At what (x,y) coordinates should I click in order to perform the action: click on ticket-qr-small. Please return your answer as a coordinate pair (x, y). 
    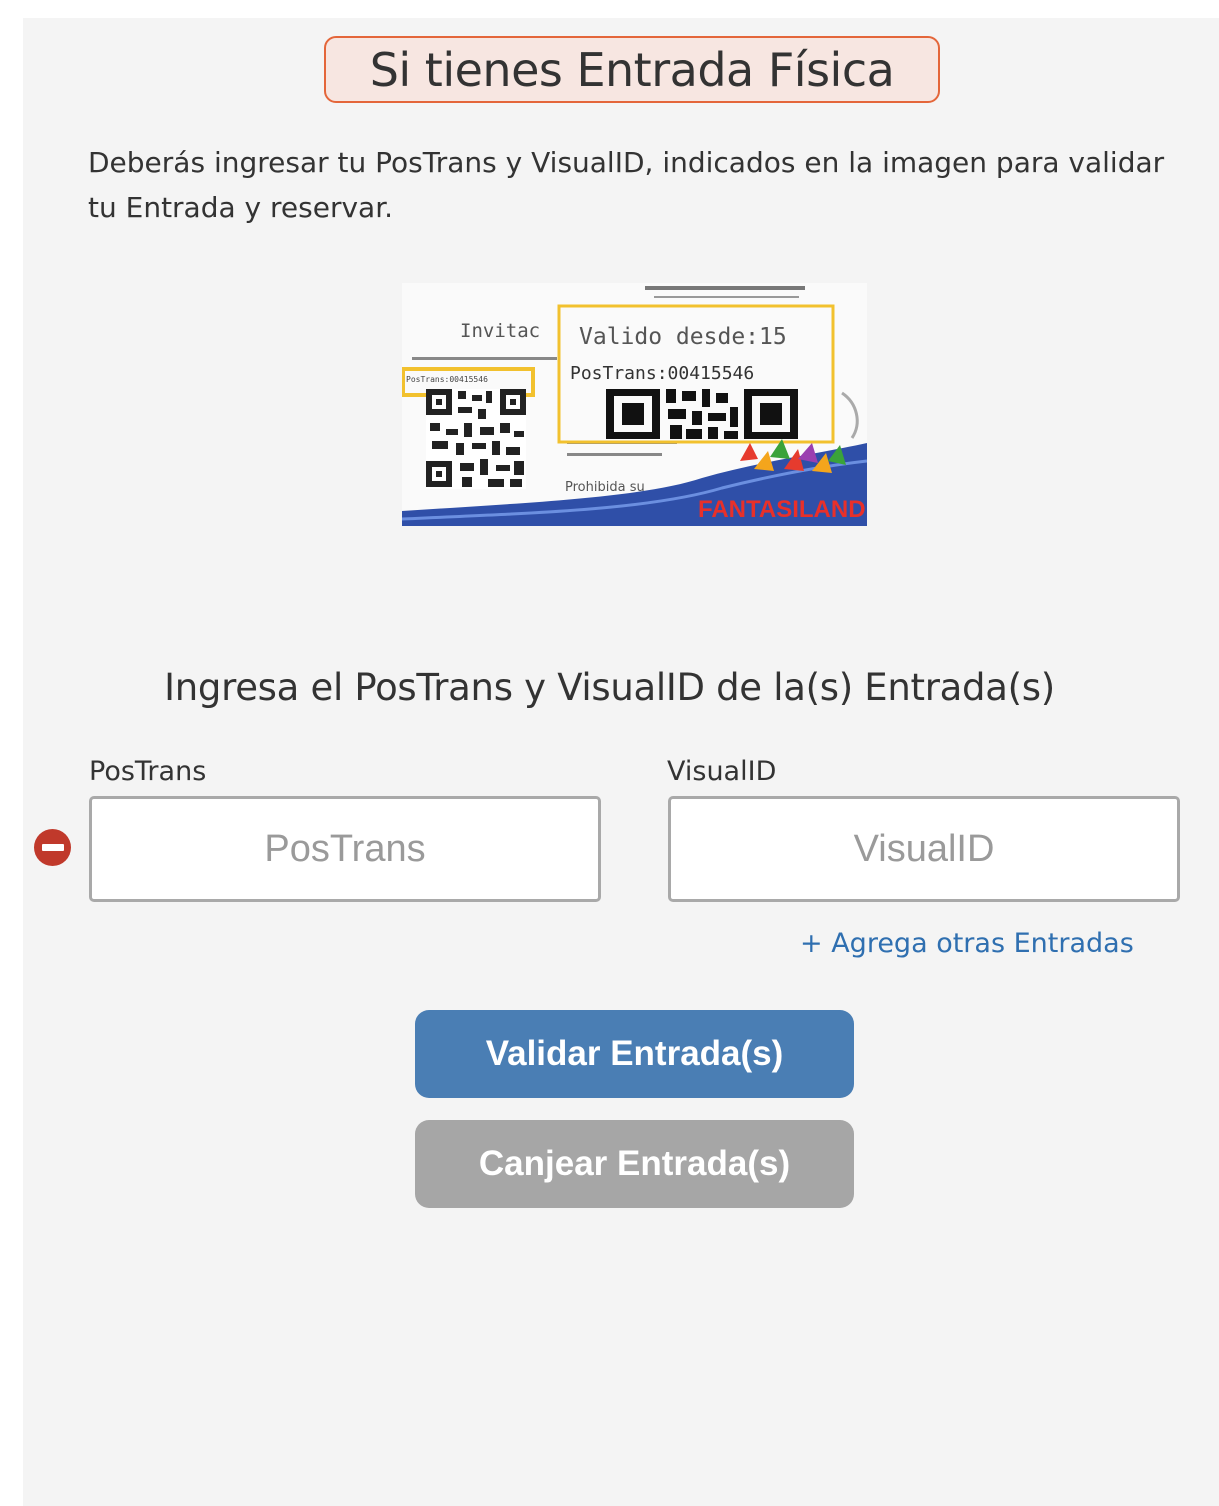
    Looking at the image, I should click on (476, 439).